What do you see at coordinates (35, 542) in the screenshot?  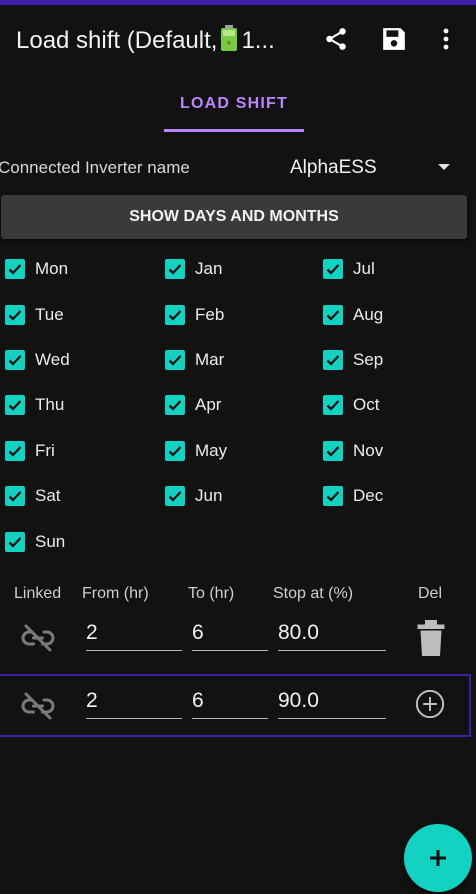 I see `checkbox-day-sun: Sun` at bounding box center [35, 542].